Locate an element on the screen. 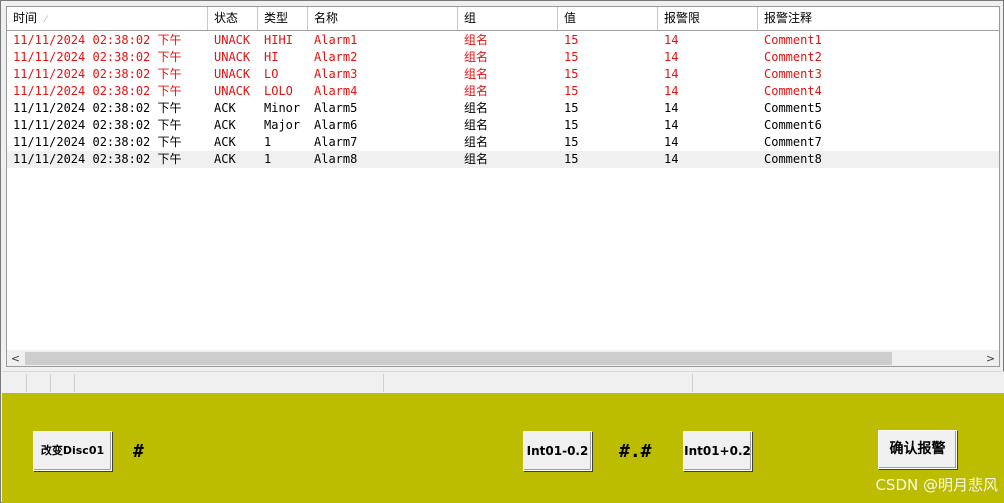  cell-type: LO is located at coordinates (271, 74).